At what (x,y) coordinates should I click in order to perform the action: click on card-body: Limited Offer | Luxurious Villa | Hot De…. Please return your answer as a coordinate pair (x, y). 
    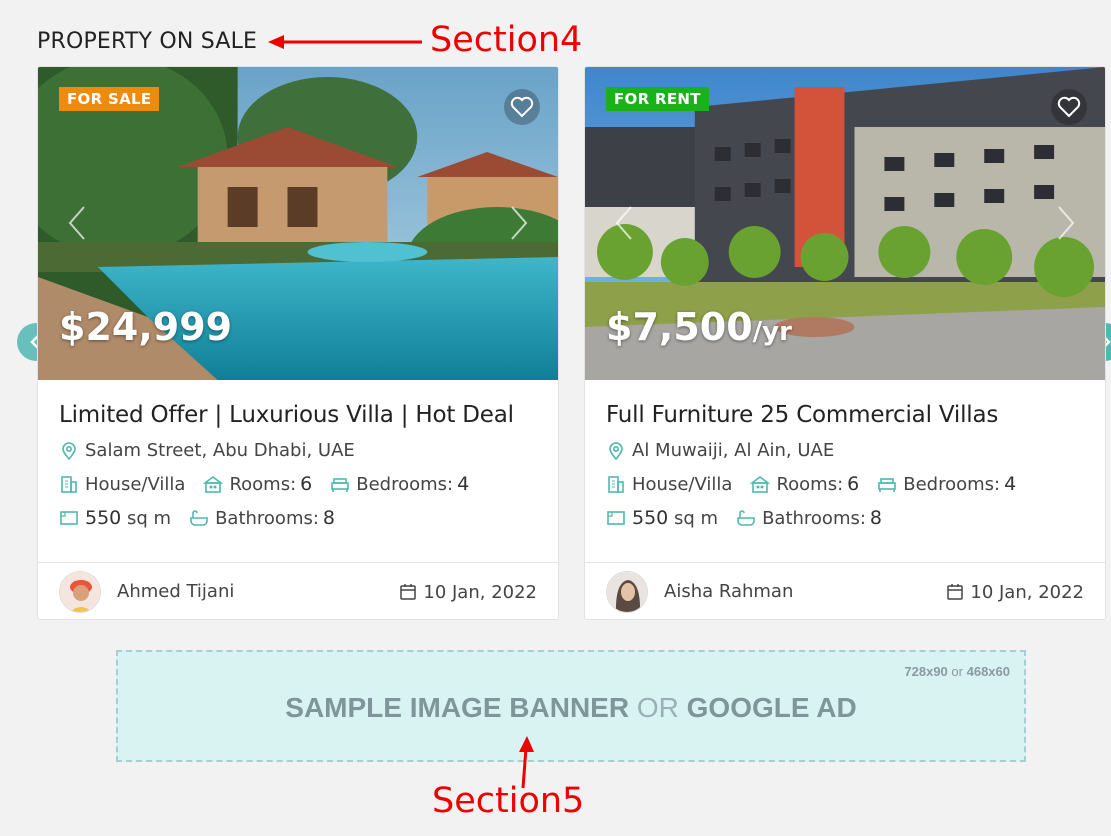
    Looking at the image, I should click on (298, 471).